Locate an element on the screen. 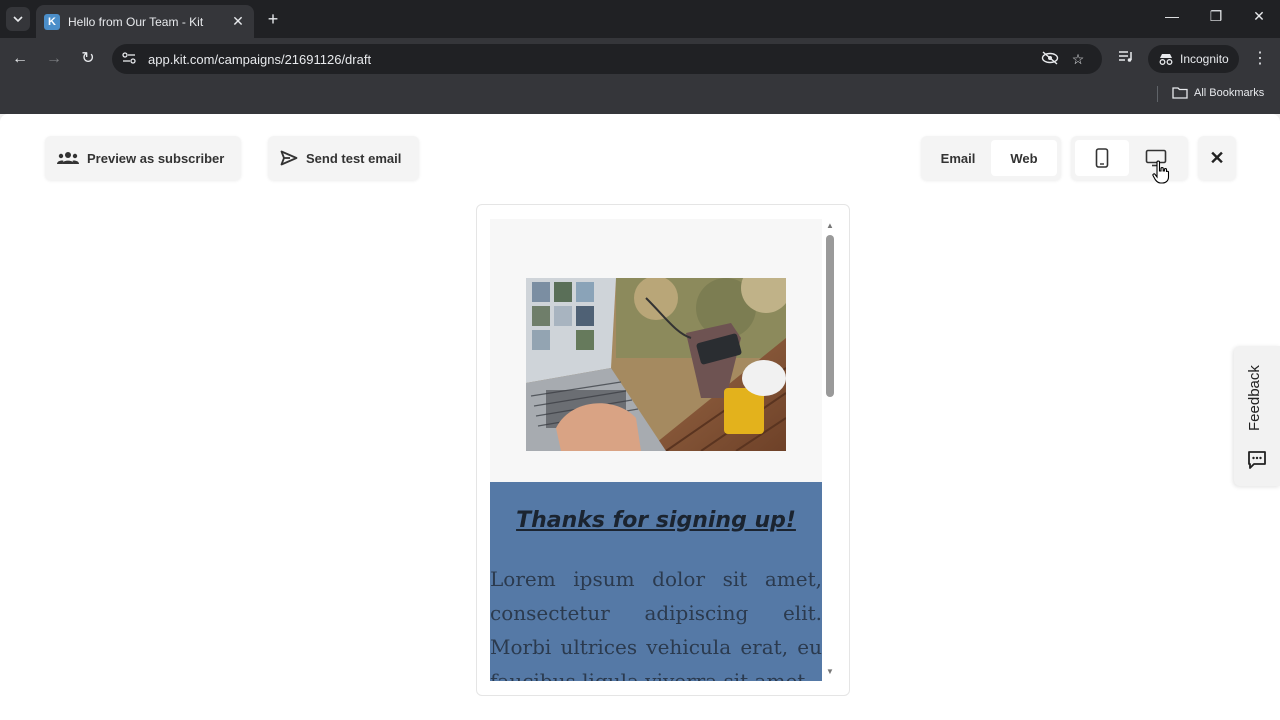 The width and height of the screenshot is (1280, 720). browser-tab-active: K Hello from Our Team - Kit ✕ is located at coordinates (145, 21).